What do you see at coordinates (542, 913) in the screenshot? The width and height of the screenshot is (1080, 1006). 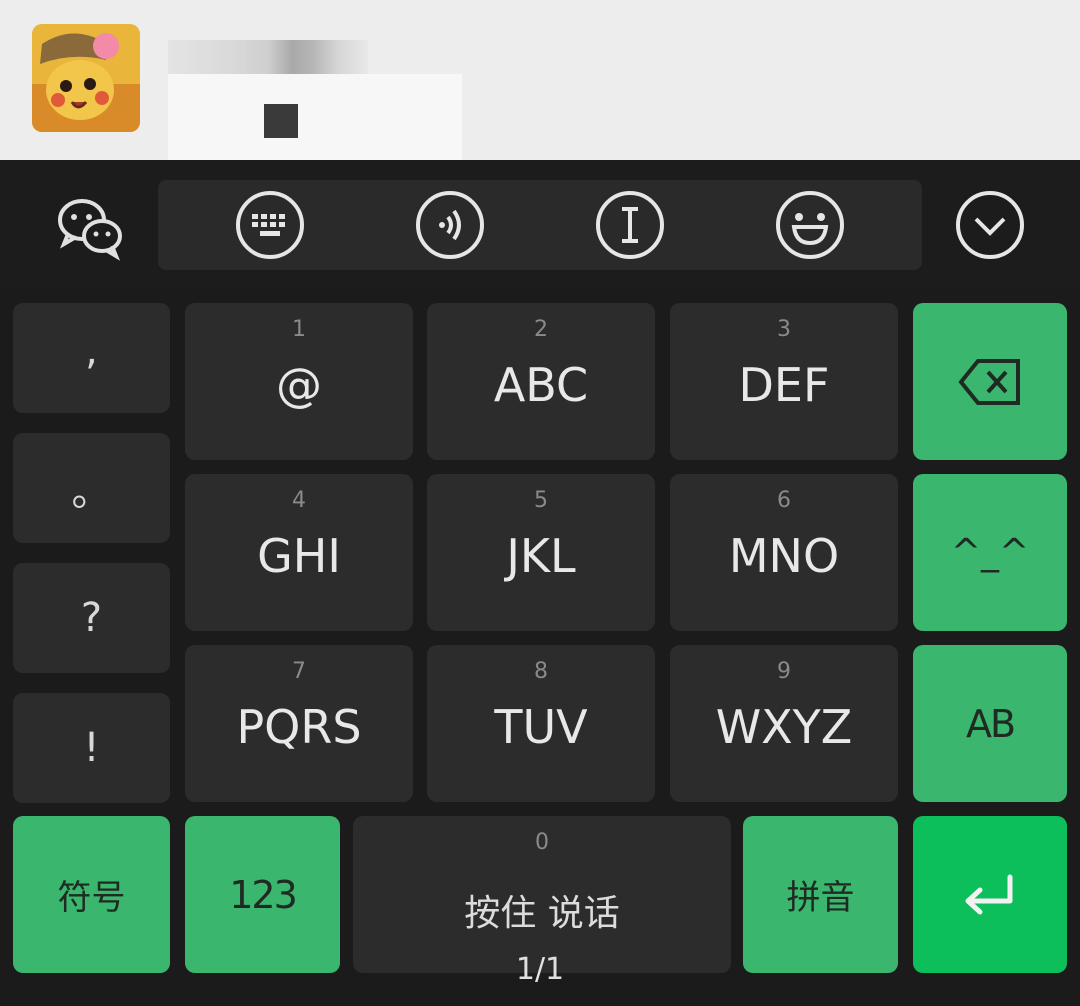 I see `key-label: 按住 说话` at bounding box center [542, 913].